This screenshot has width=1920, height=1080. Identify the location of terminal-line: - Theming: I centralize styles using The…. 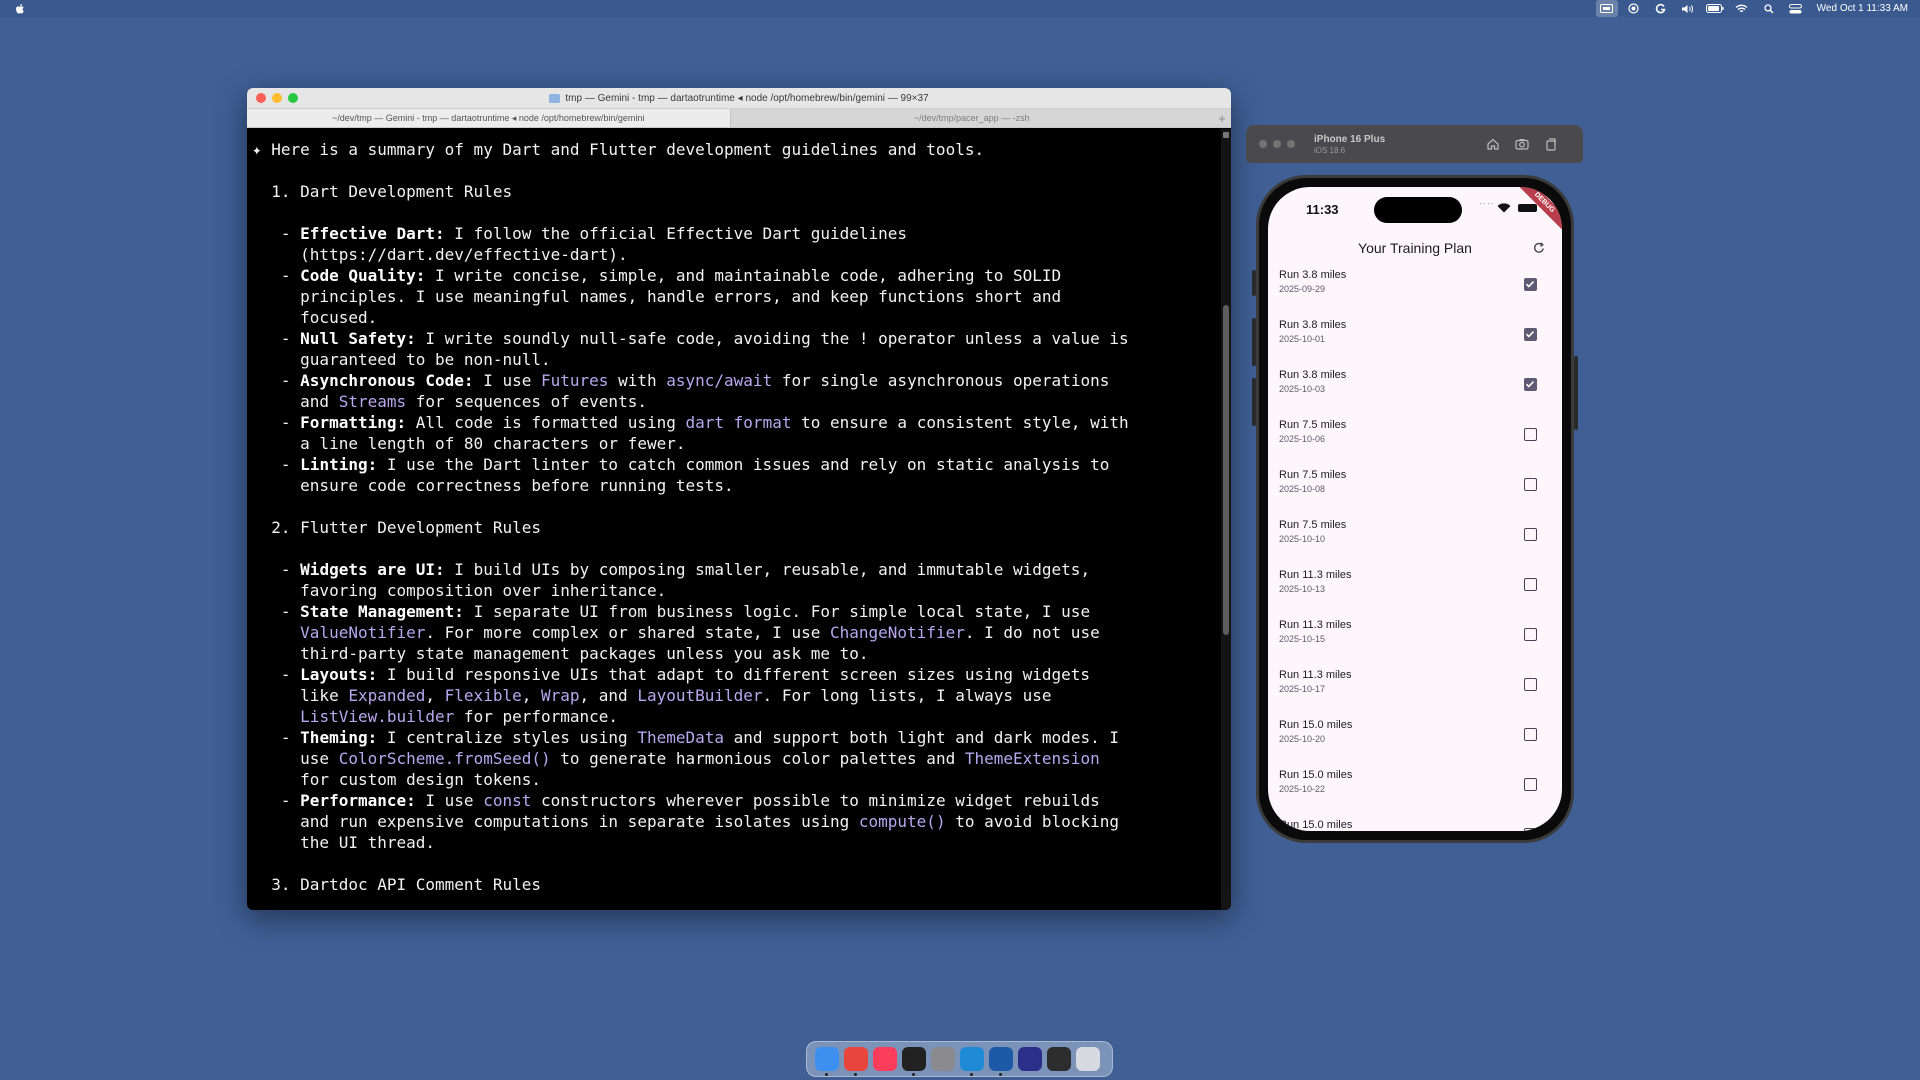
(685, 737).